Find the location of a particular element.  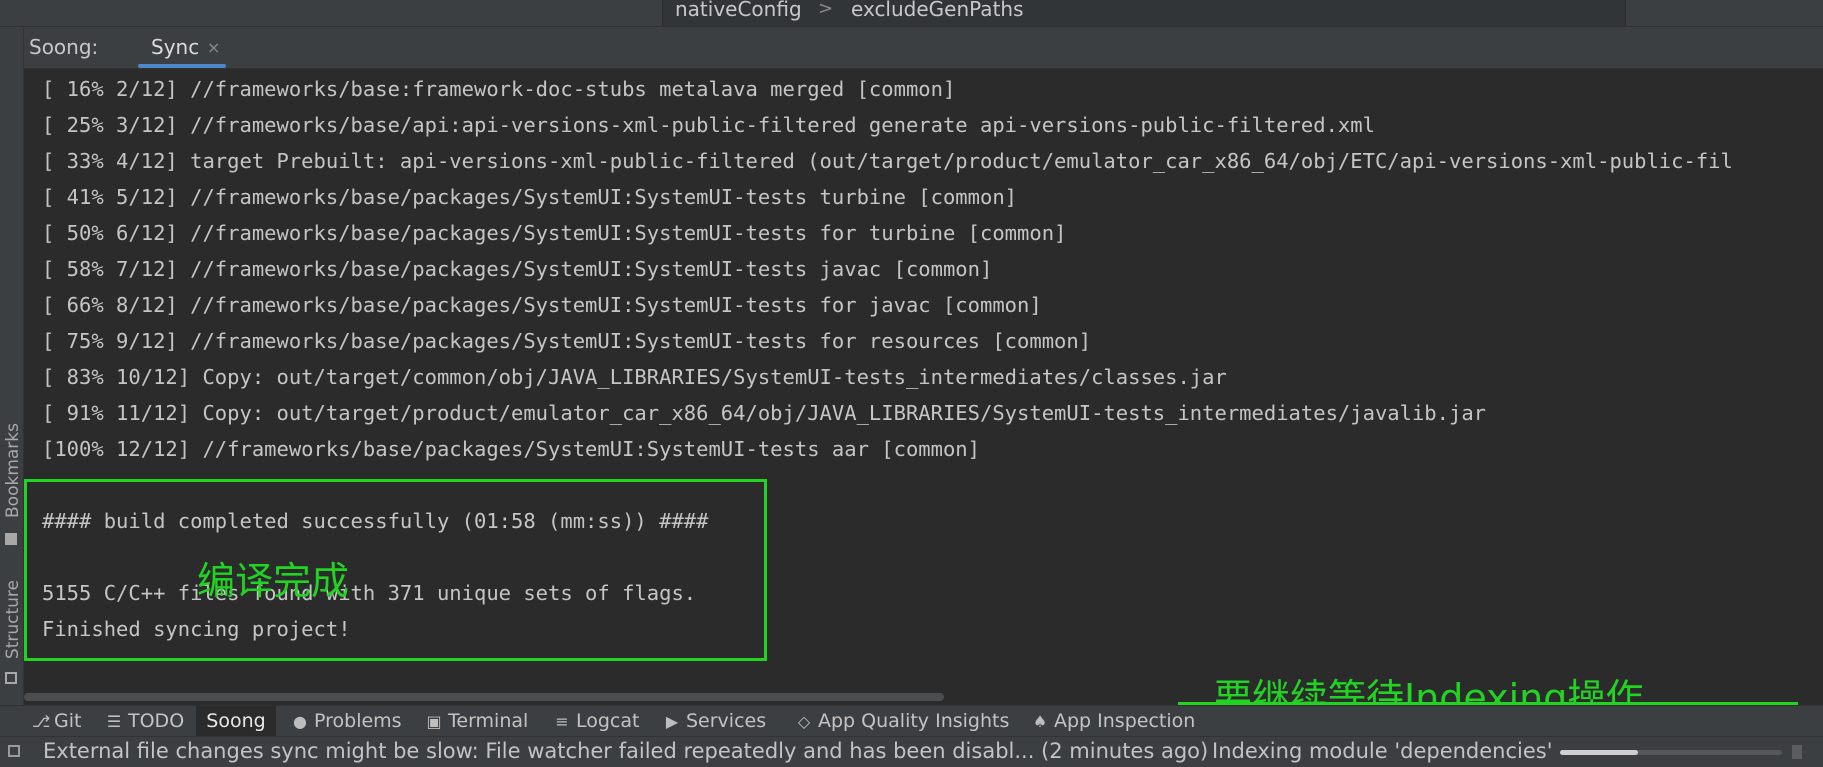

app-quality-insights-tool-button: ◇ App Quality Insights is located at coordinates (903, 721).